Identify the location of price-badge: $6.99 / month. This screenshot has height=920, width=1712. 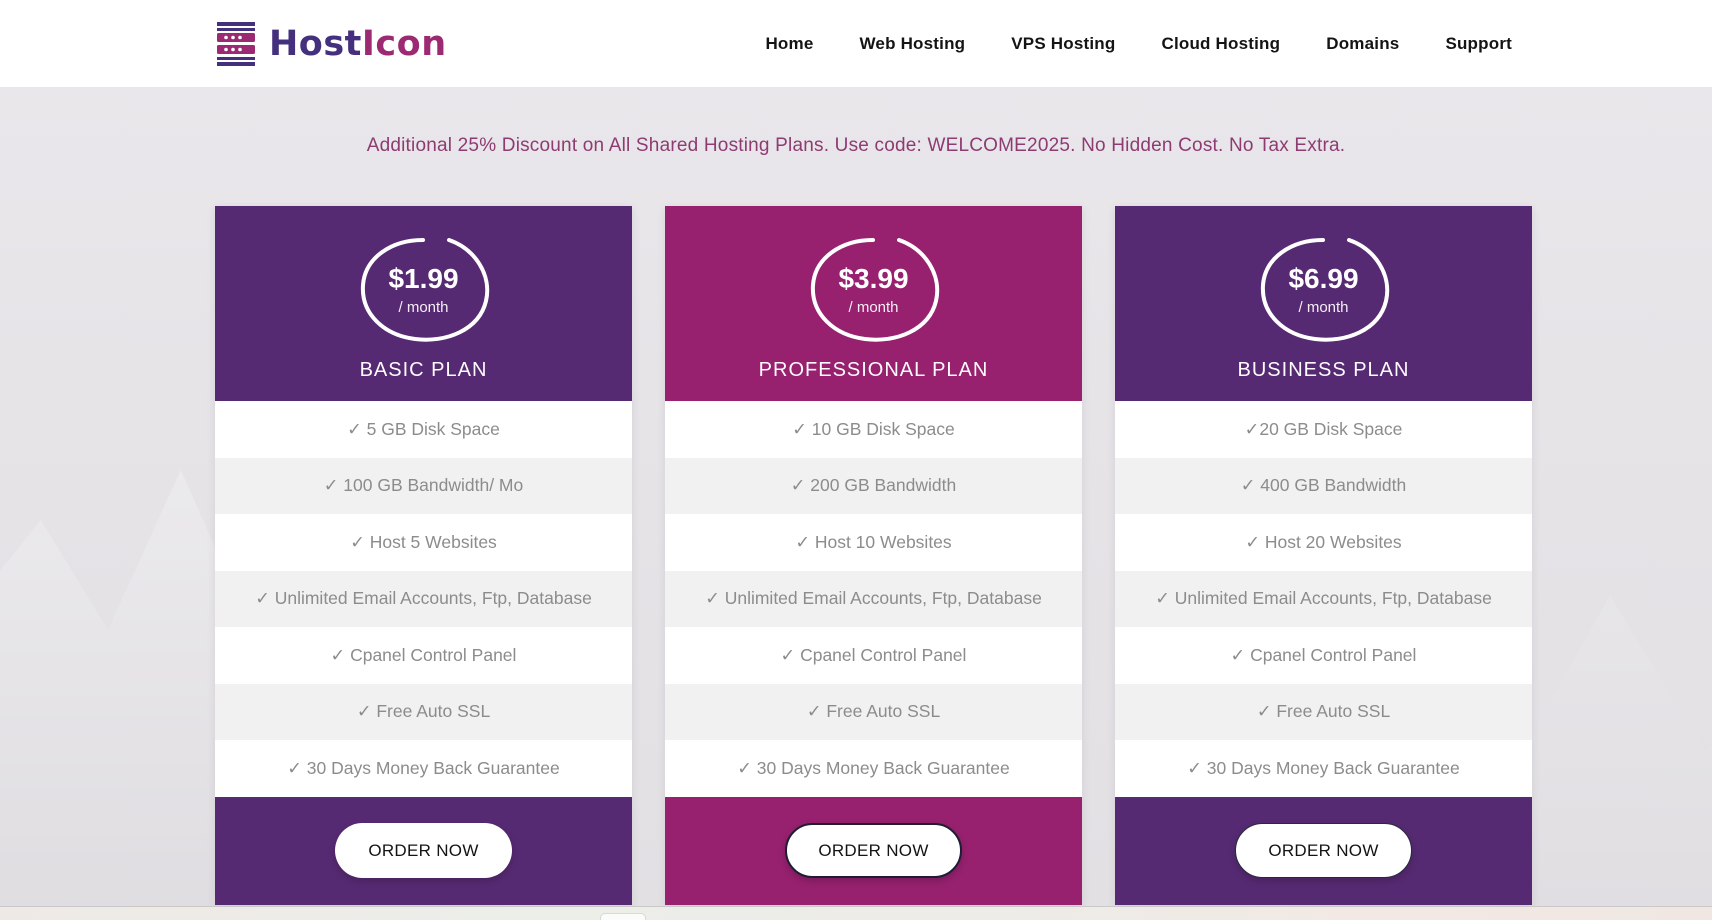
(1324, 289).